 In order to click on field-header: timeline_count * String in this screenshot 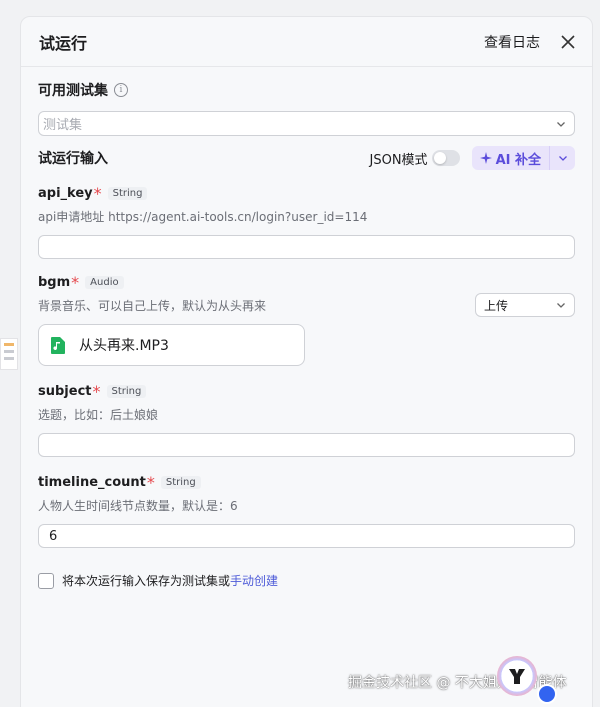, I will do `click(306, 482)`.